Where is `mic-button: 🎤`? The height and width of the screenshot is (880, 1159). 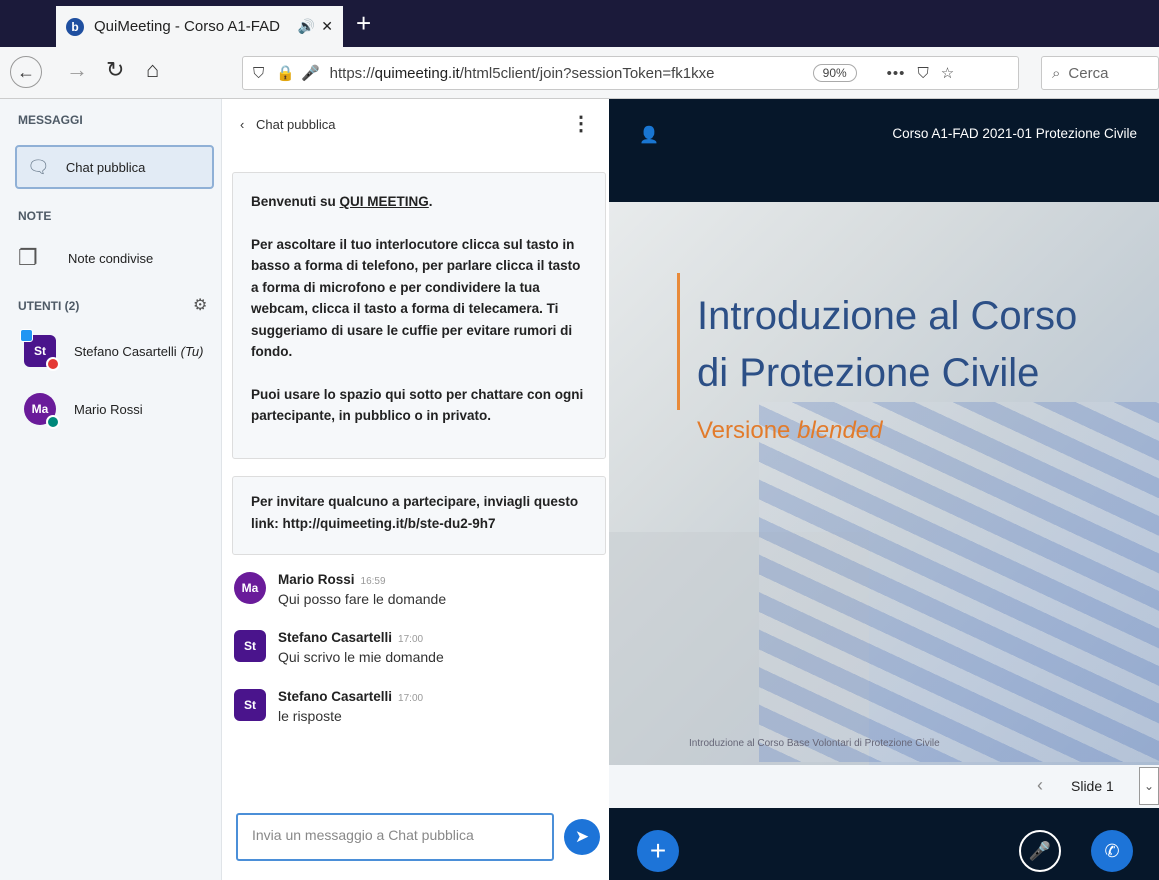 mic-button: 🎤 is located at coordinates (1040, 851).